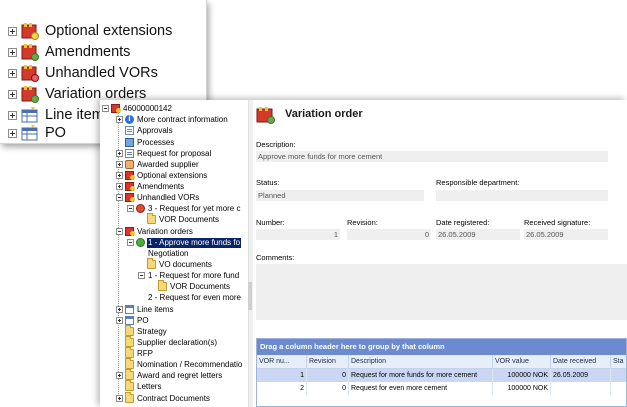 This screenshot has width=627, height=407. What do you see at coordinates (37, 132) in the screenshot?
I see `zoom-item-po: PO` at bounding box center [37, 132].